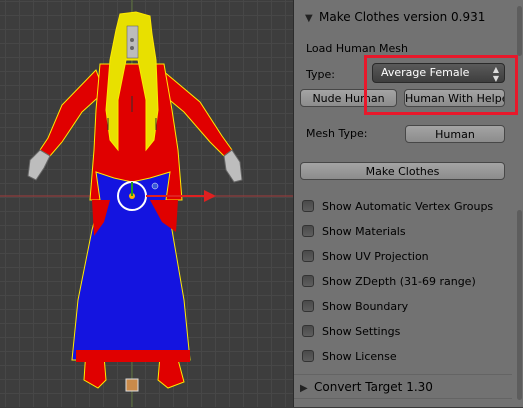  I want to click on highlight-annotation-box, so click(441, 85).